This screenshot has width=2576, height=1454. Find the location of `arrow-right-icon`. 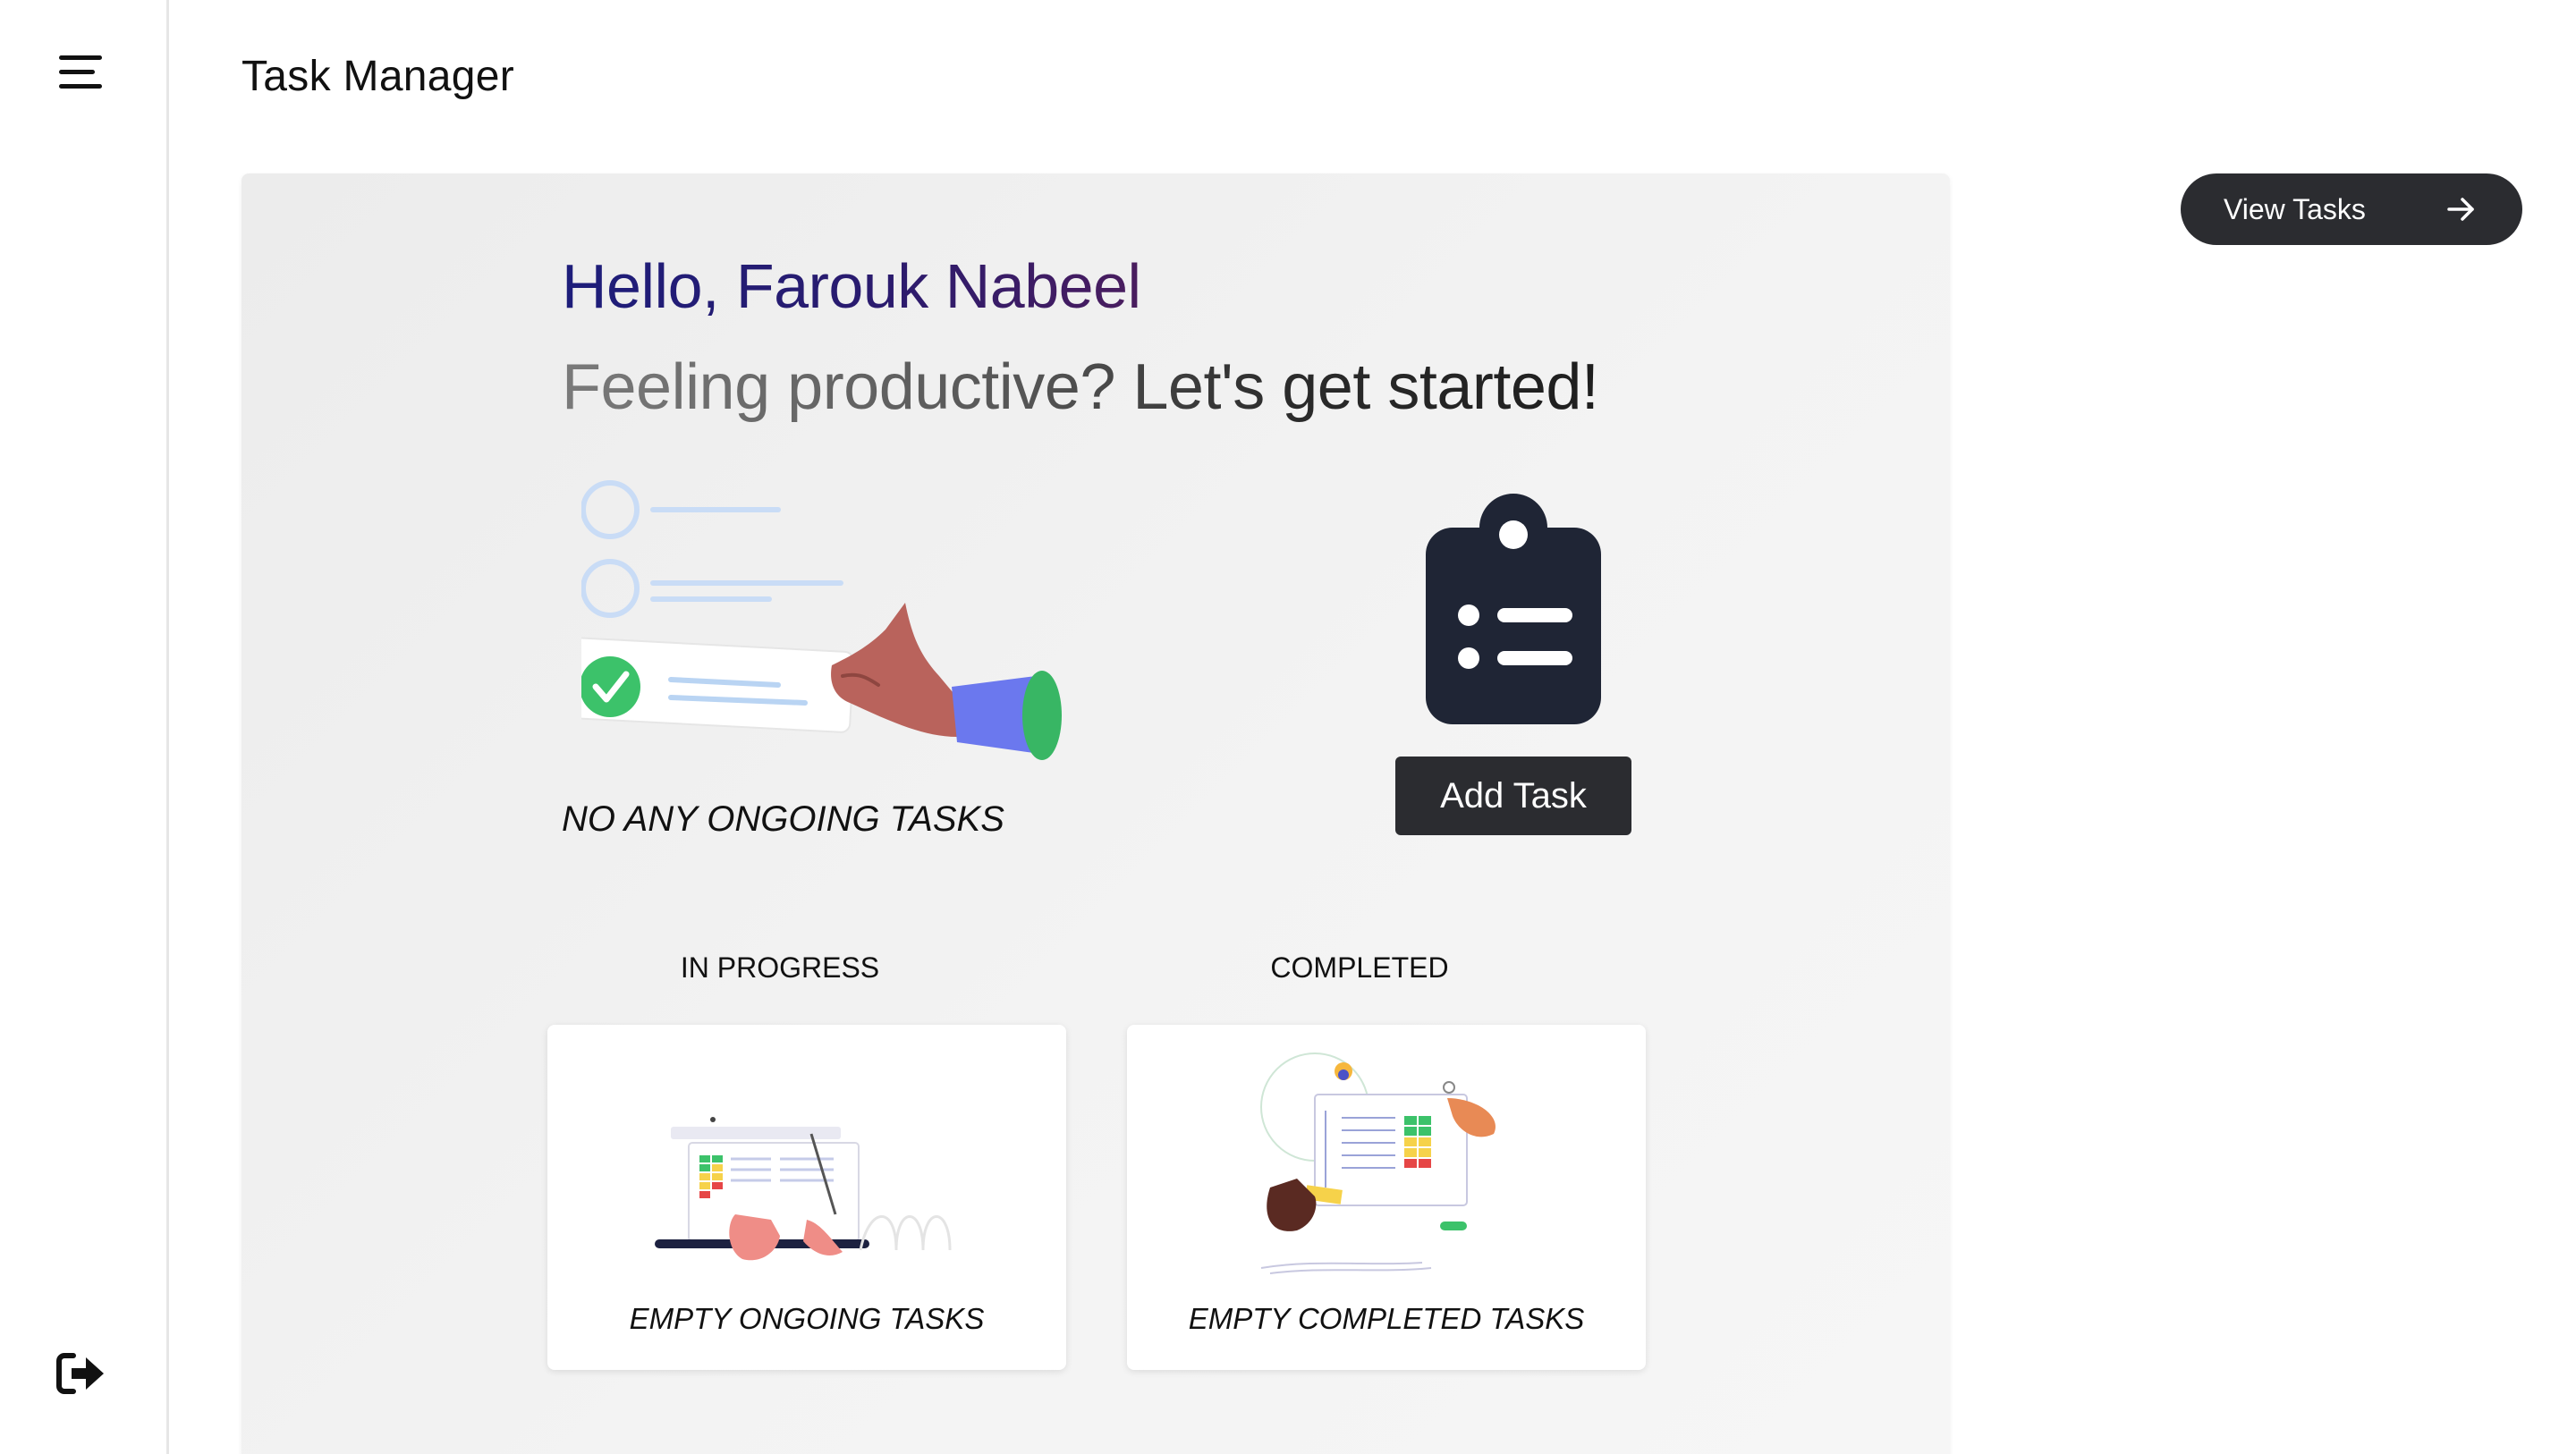

arrow-right-icon is located at coordinates (2460, 210).